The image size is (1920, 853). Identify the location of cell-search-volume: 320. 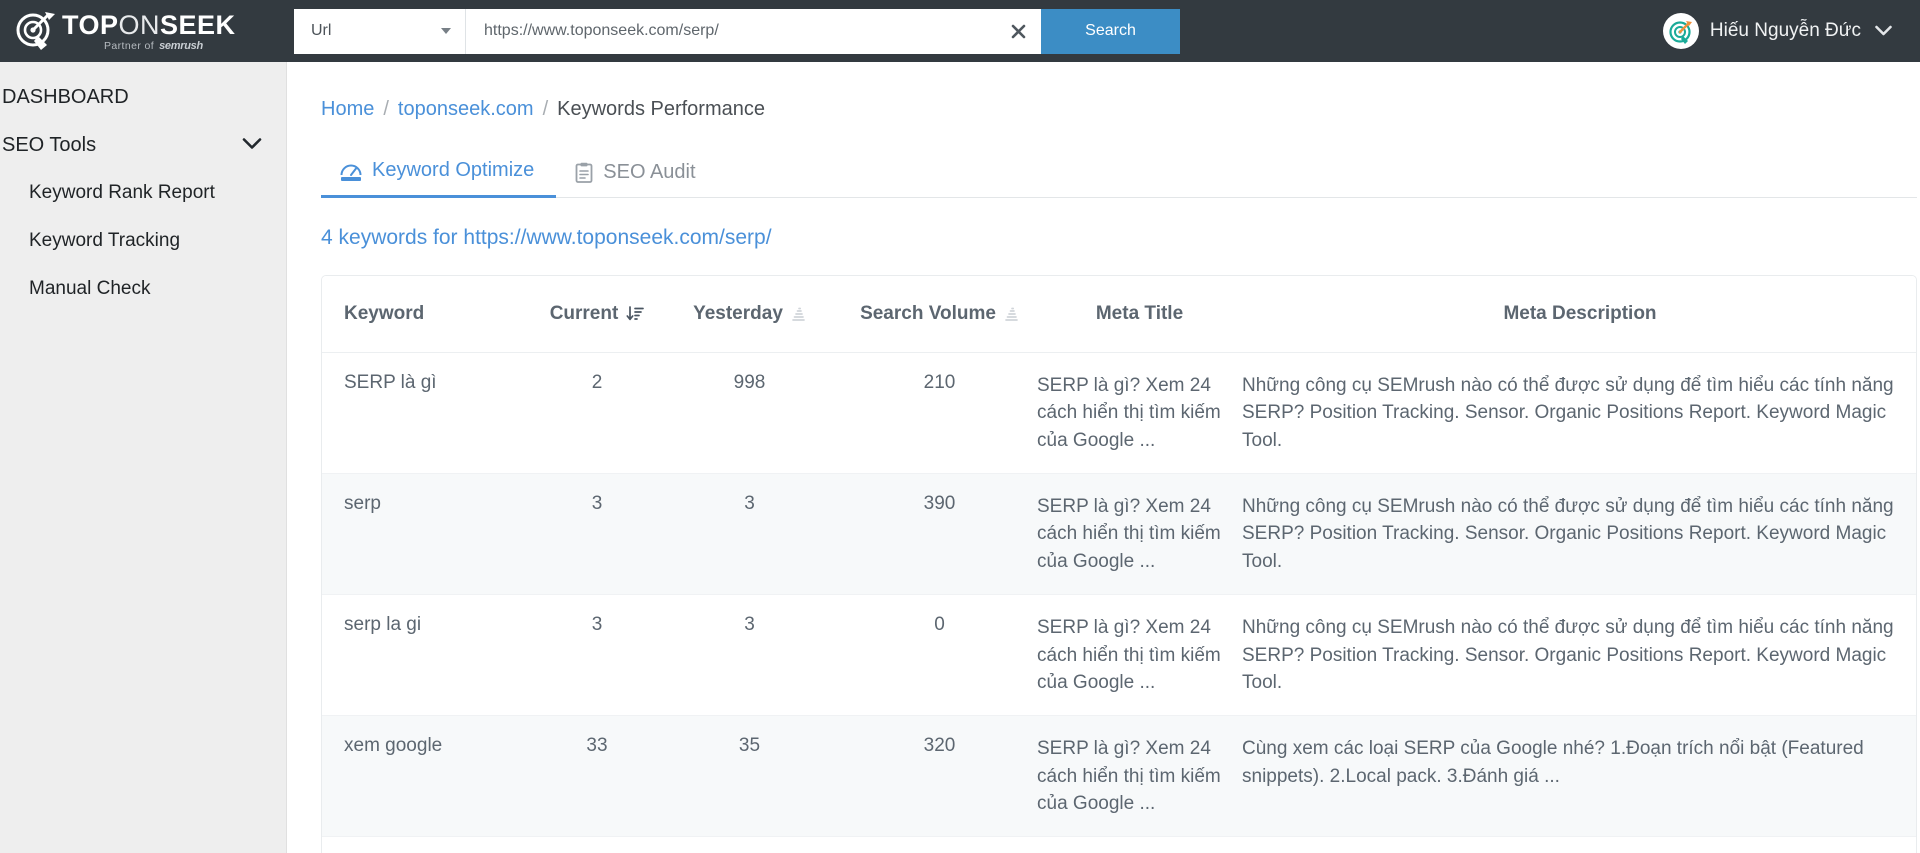
(939, 776).